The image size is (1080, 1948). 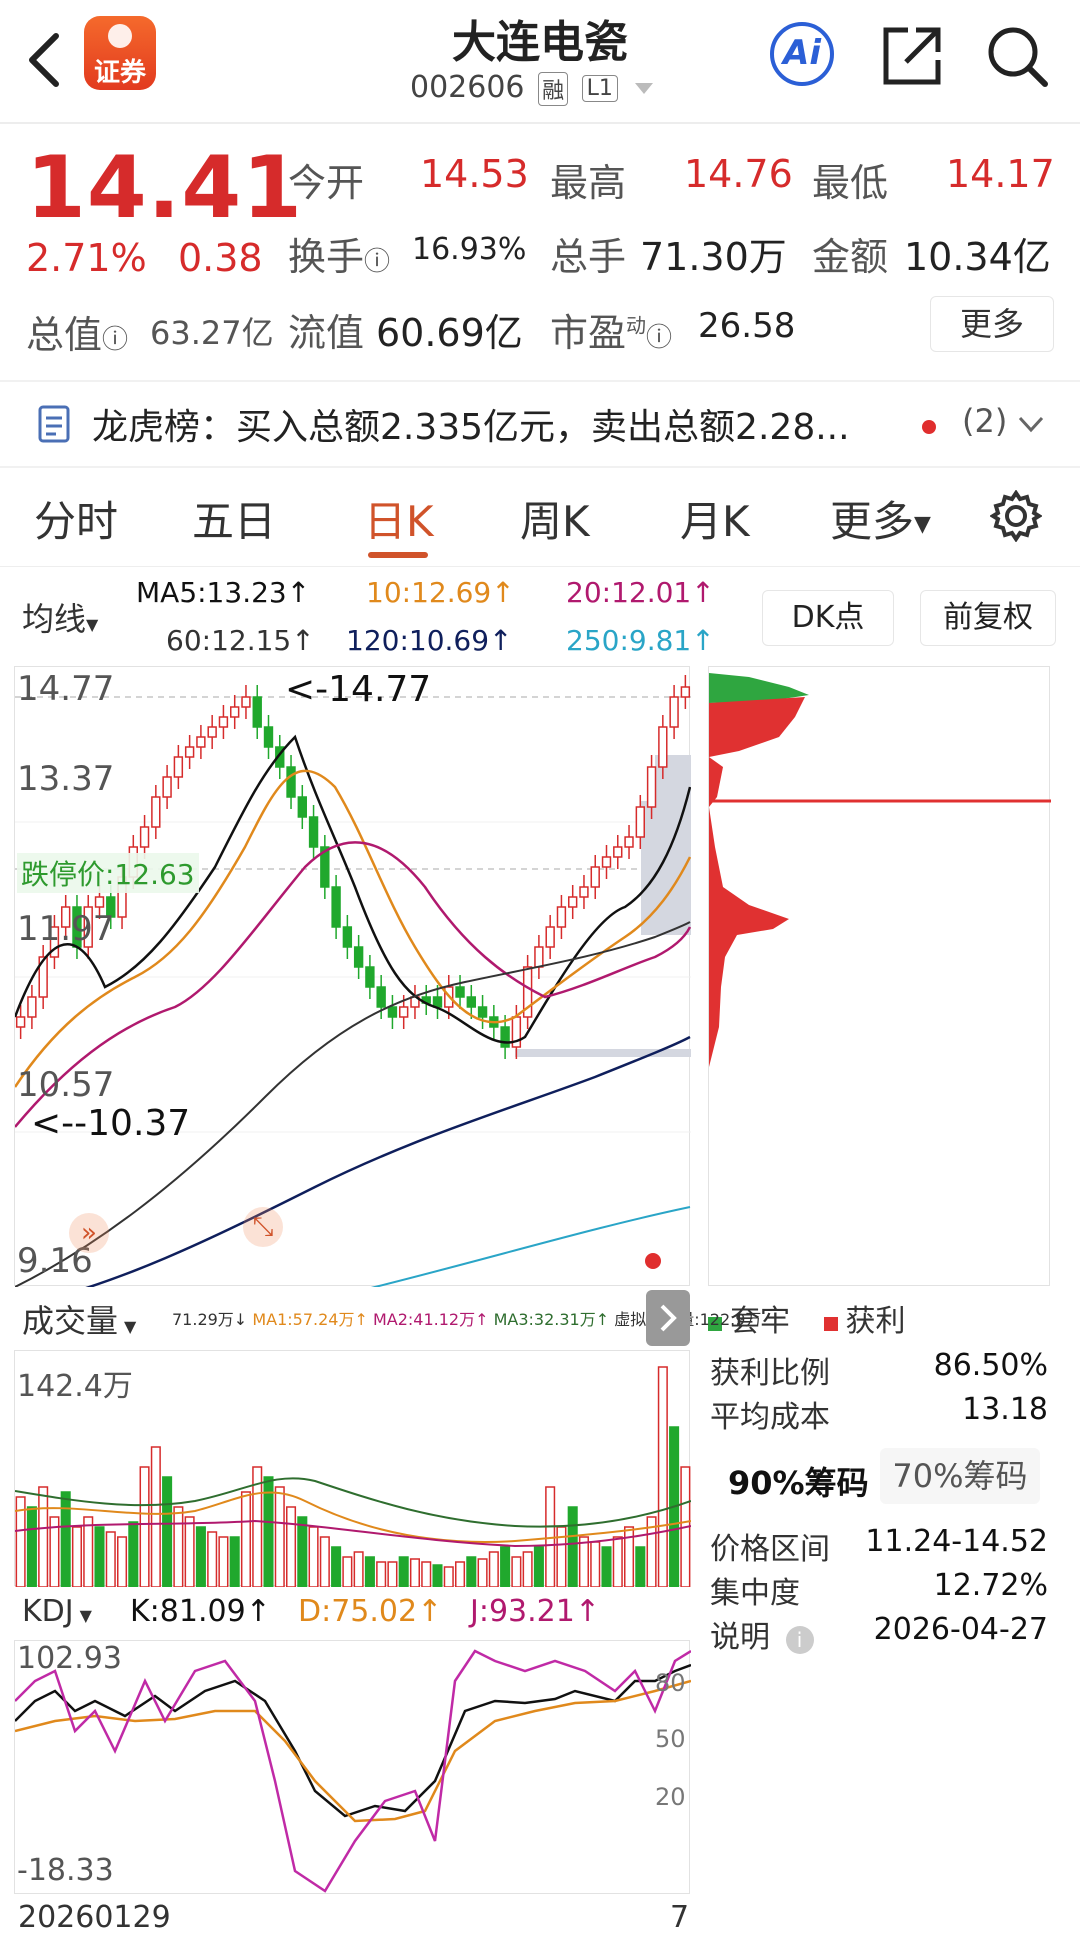 I want to click on kdj-selector: KDJ ▼, so click(x=57, y=1611).